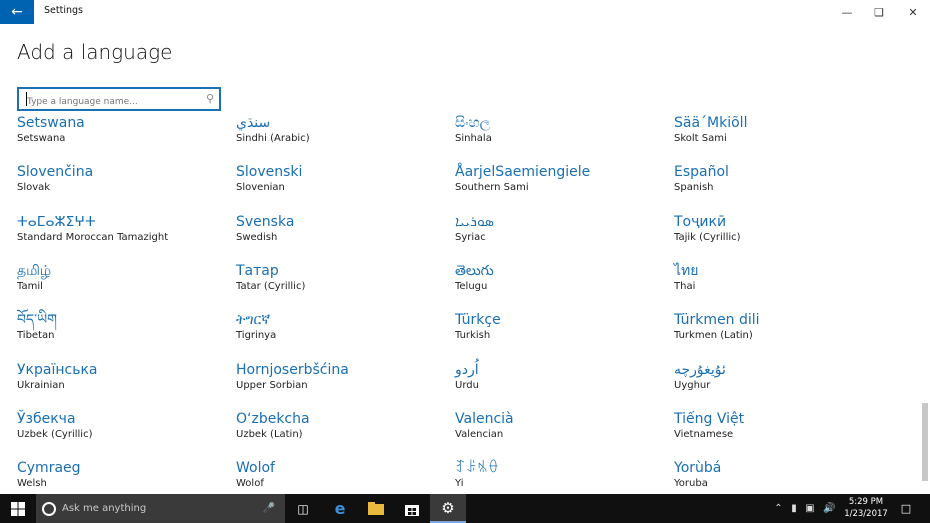  Describe the element at coordinates (341, 137) in the screenshot. I see `language-item: سنڌي Sindhi (Arabic)` at that location.